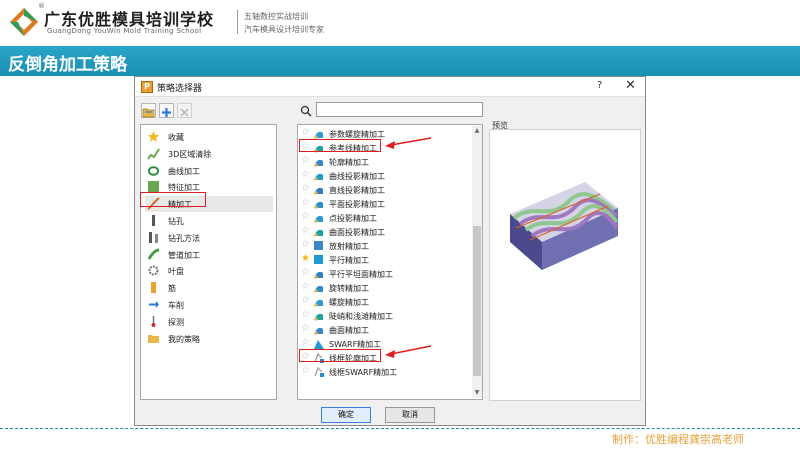  What do you see at coordinates (184, 110) in the screenshot?
I see `delete-button` at bounding box center [184, 110].